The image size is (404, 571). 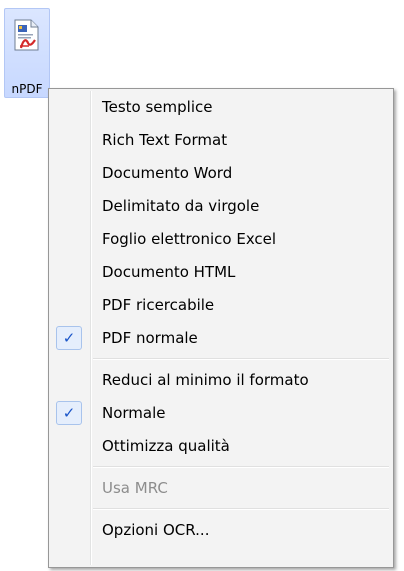 I want to click on menu-item-label: PDF normale, so click(x=150, y=338).